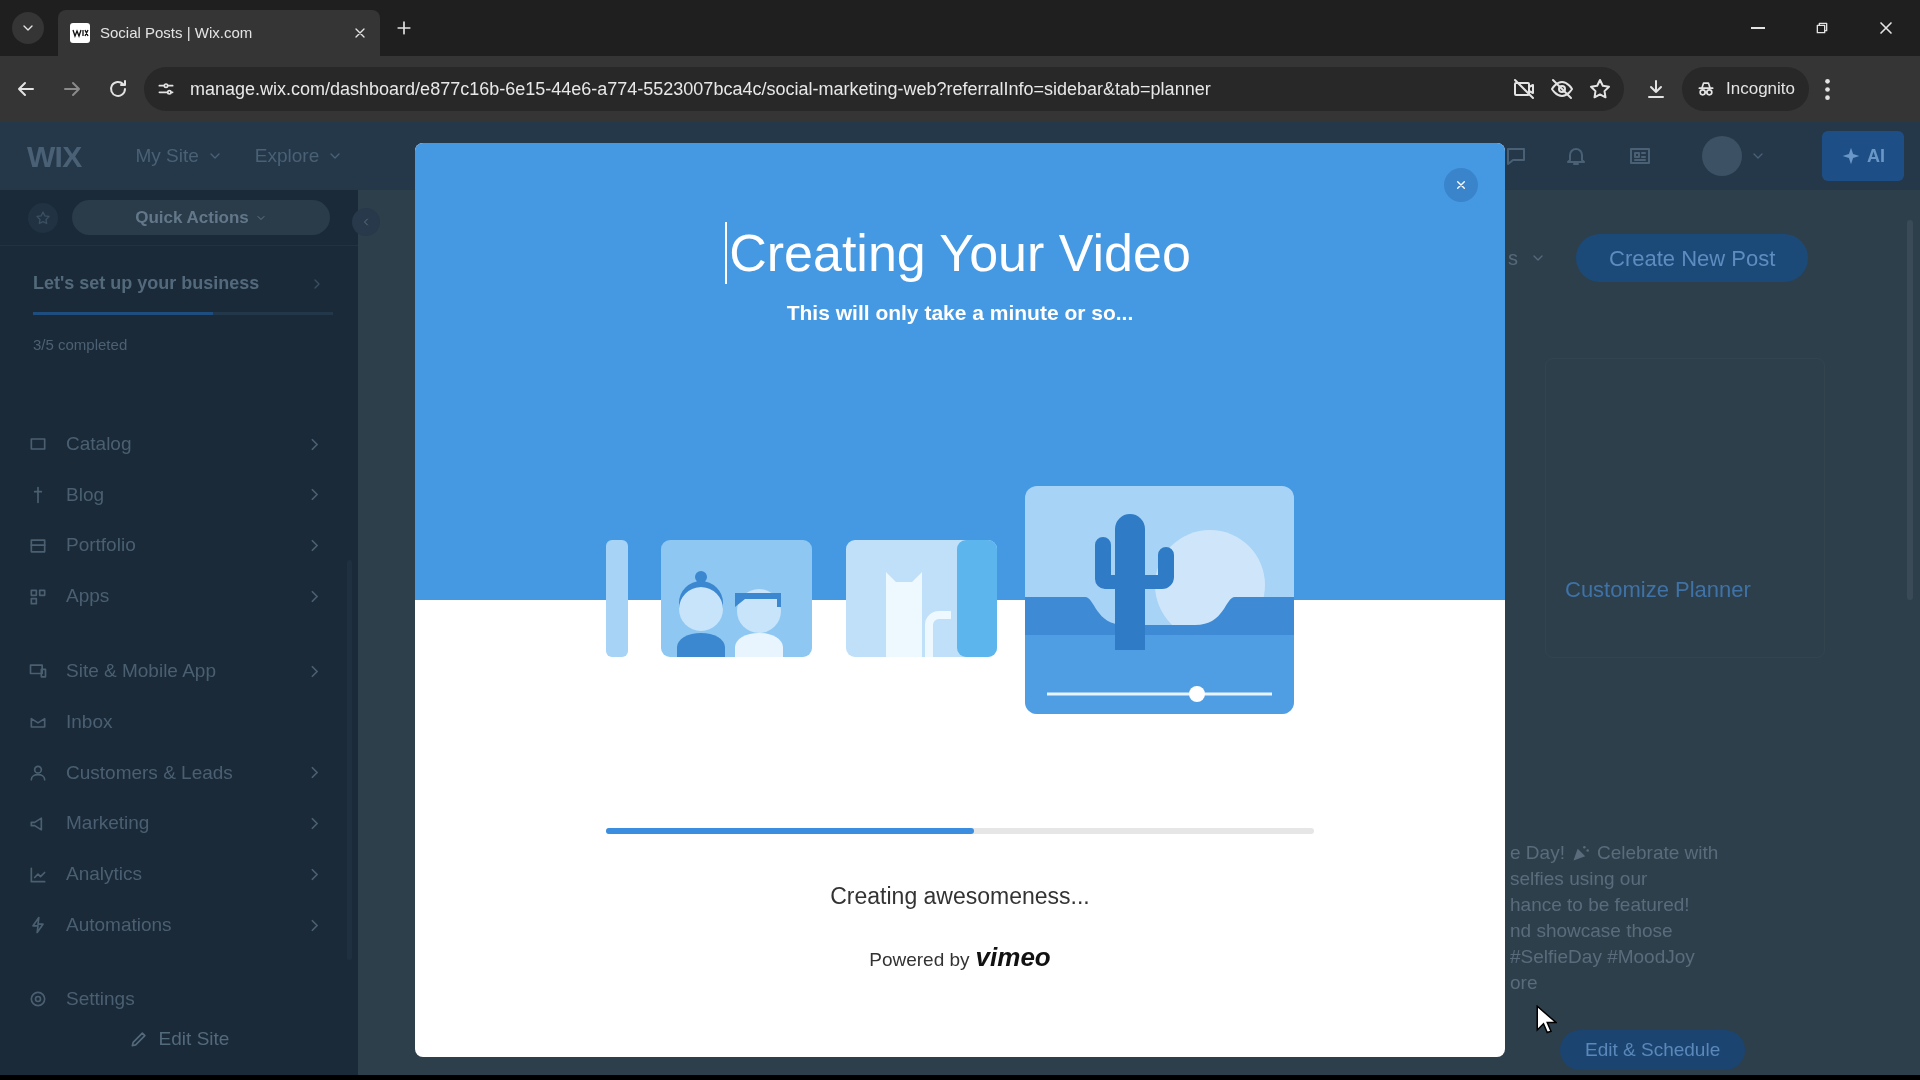 The width and height of the screenshot is (1920, 1080). Describe the element at coordinates (179, 999) in the screenshot. I see `sidebar-item: Settings` at that location.